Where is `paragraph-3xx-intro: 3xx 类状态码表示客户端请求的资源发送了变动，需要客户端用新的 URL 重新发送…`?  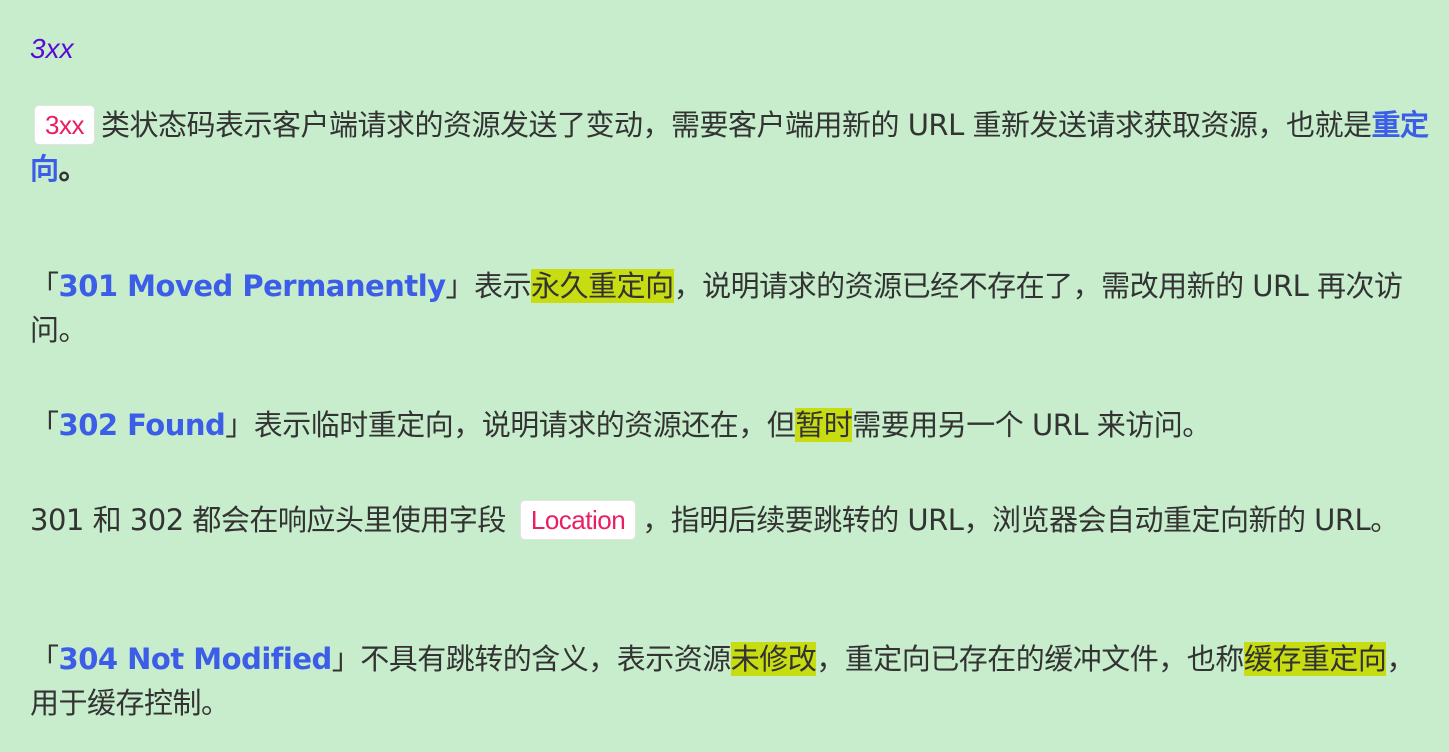
paragraph-3xx-intro: 3xx 类状态码表示客户端请求的资源发送了变动，需要客户端用新的 URL 重新发送… is located at coordinates (729, 147).